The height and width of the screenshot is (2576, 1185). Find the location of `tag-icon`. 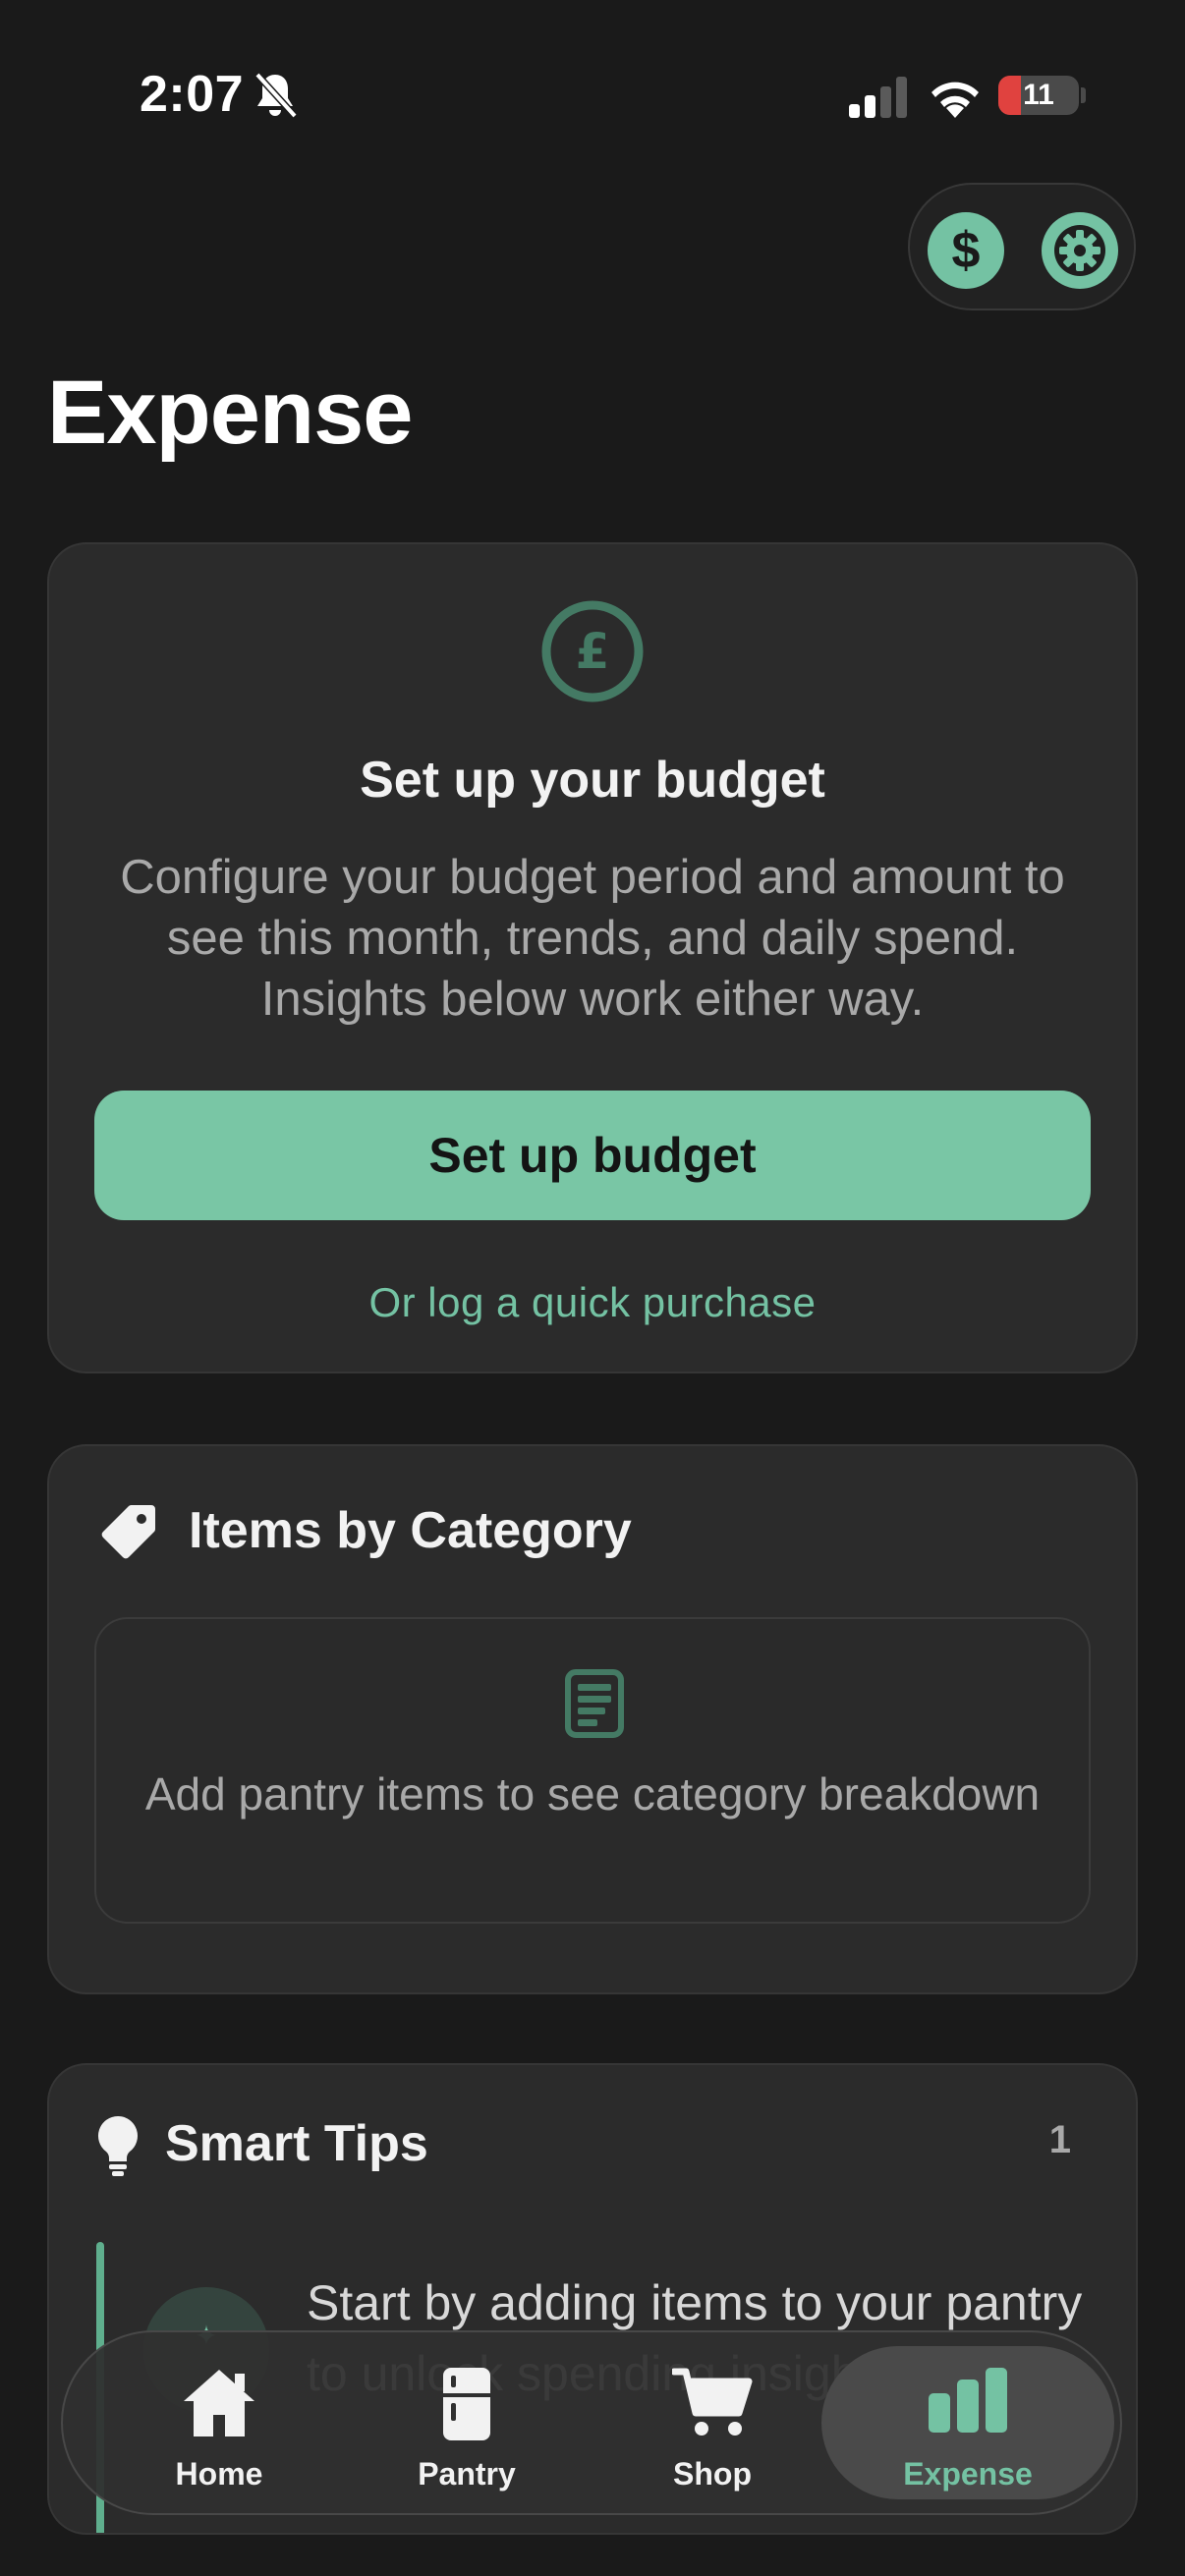

tag-icon is located at coordinates (129, 1531).